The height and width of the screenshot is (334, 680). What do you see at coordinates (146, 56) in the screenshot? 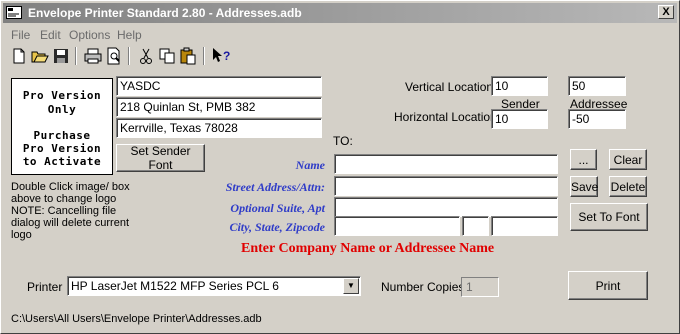
I see `cut-scissors-icon` at bounding box center [146, 56].